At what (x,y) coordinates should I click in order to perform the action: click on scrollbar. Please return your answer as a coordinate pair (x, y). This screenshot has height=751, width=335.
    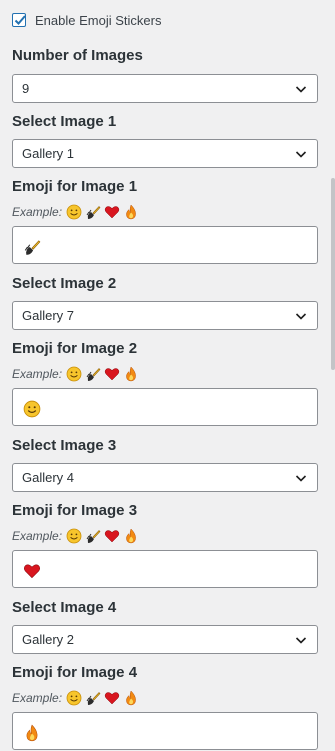
    Looking at the image, I should click on (333, 274).